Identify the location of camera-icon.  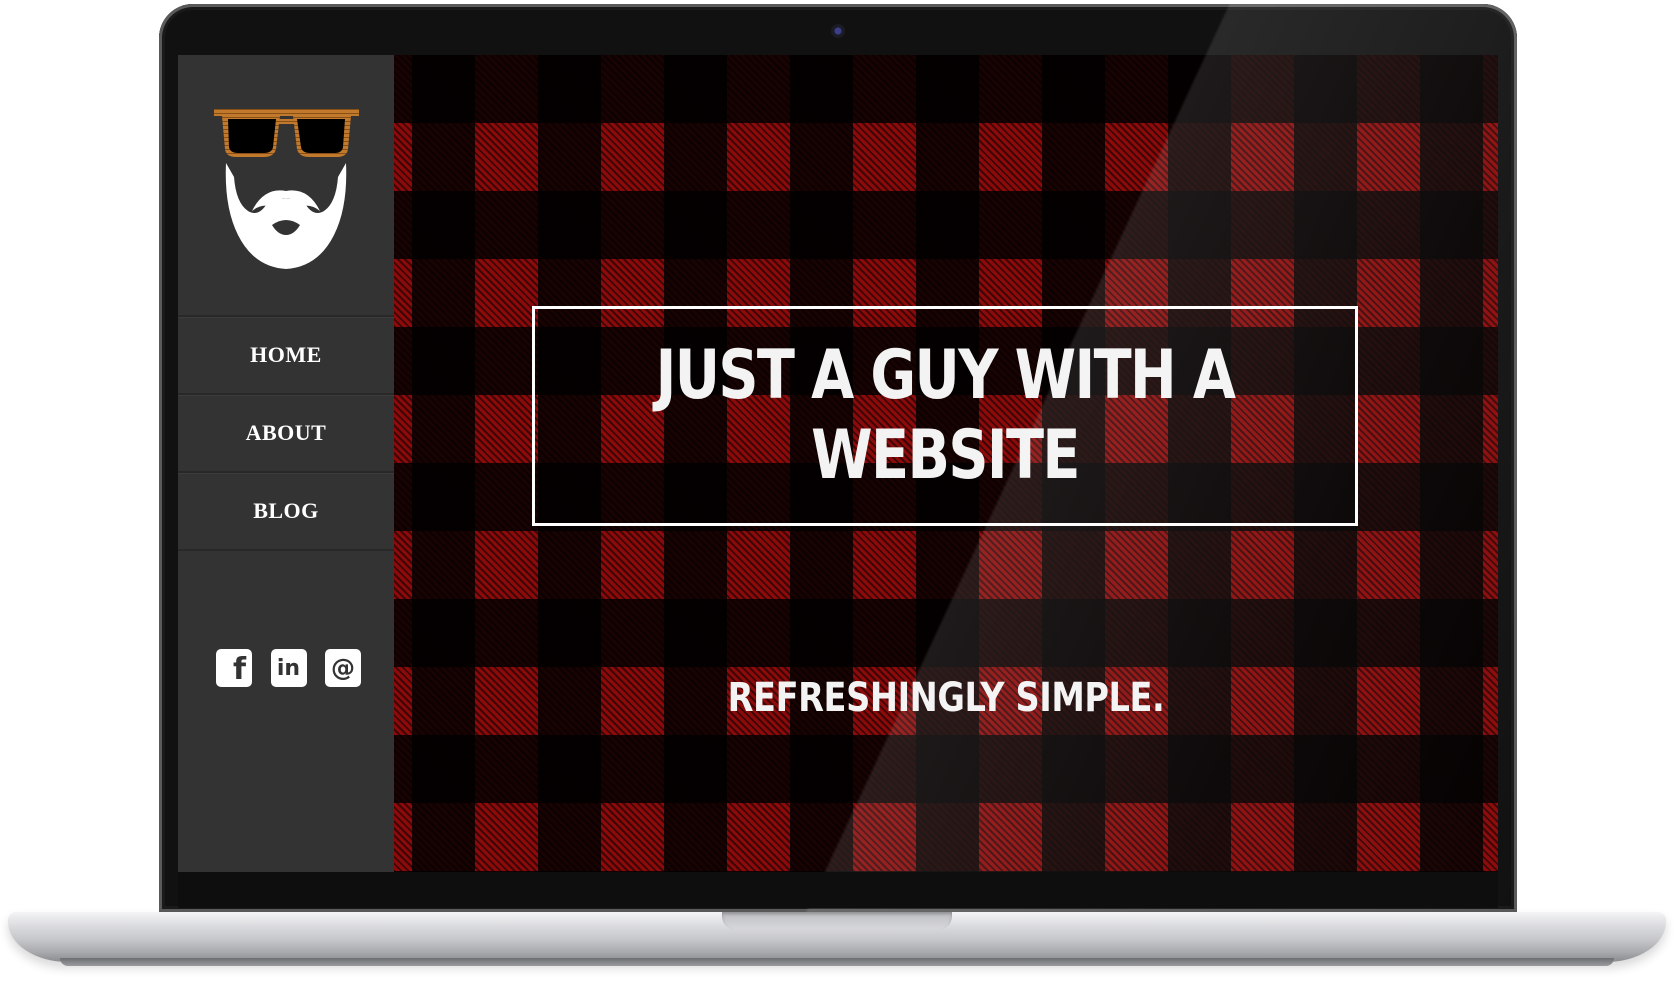
(838, 31).